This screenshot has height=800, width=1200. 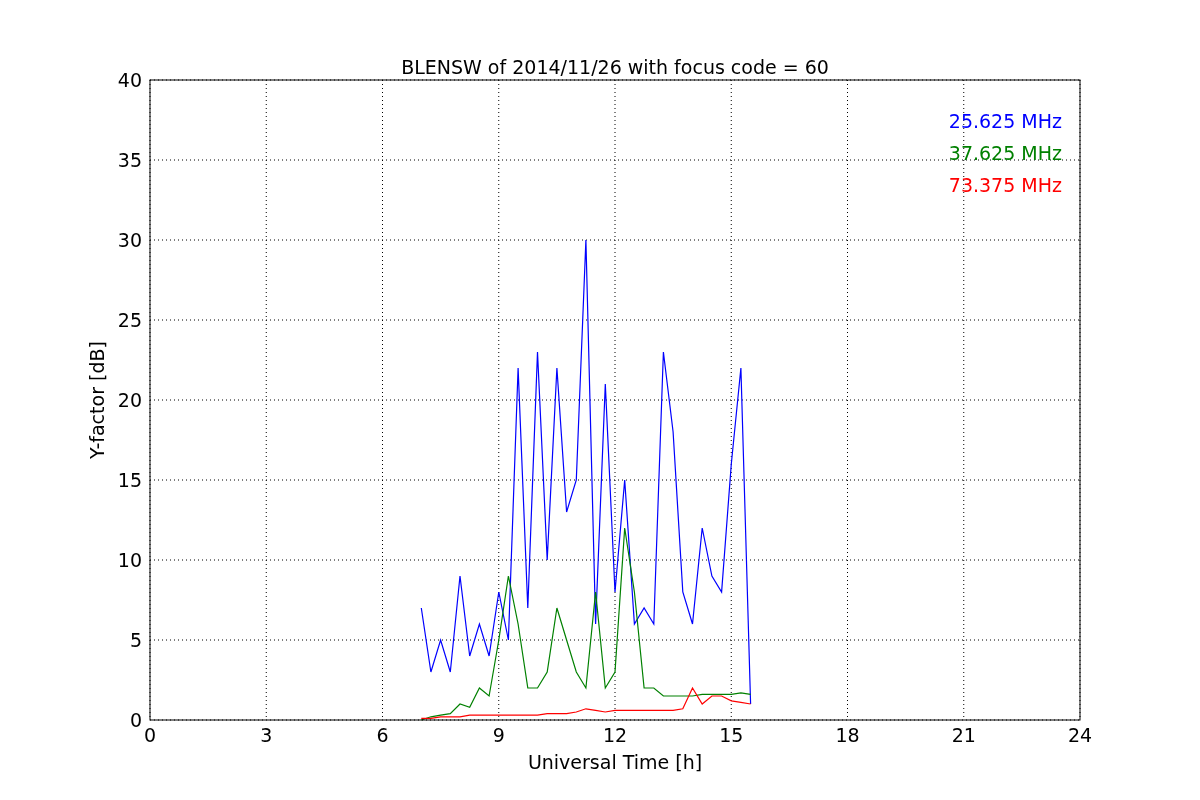 I want to click on x-tick-label: 18, so click(x=847, y=735).